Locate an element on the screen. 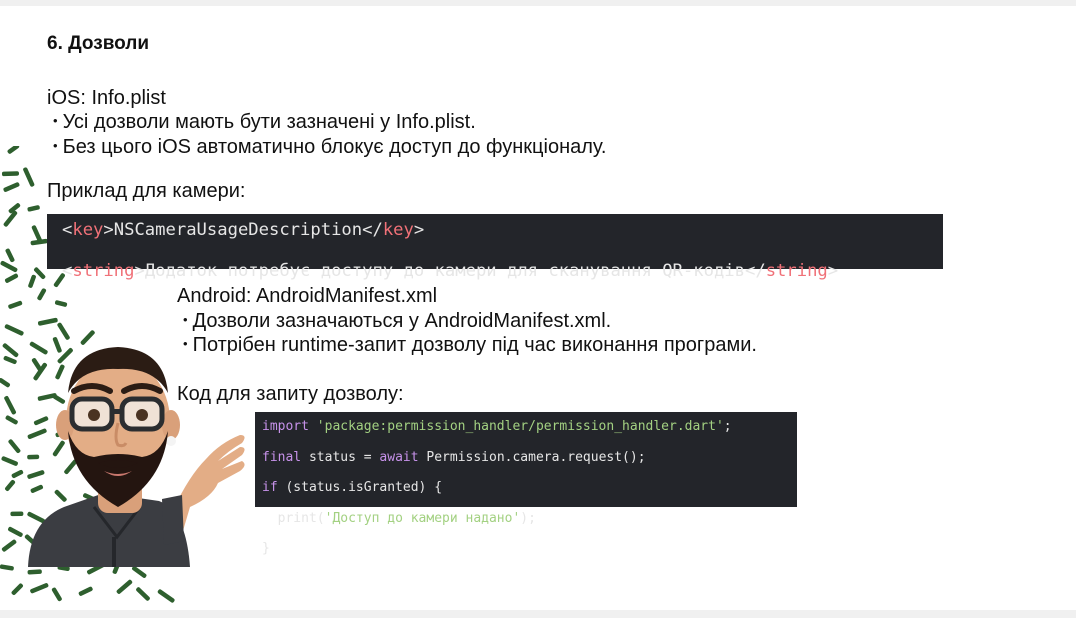  plist-code-line-1: <key>NSCameraUsageDescription</key> is located at coordinates (502, 229).